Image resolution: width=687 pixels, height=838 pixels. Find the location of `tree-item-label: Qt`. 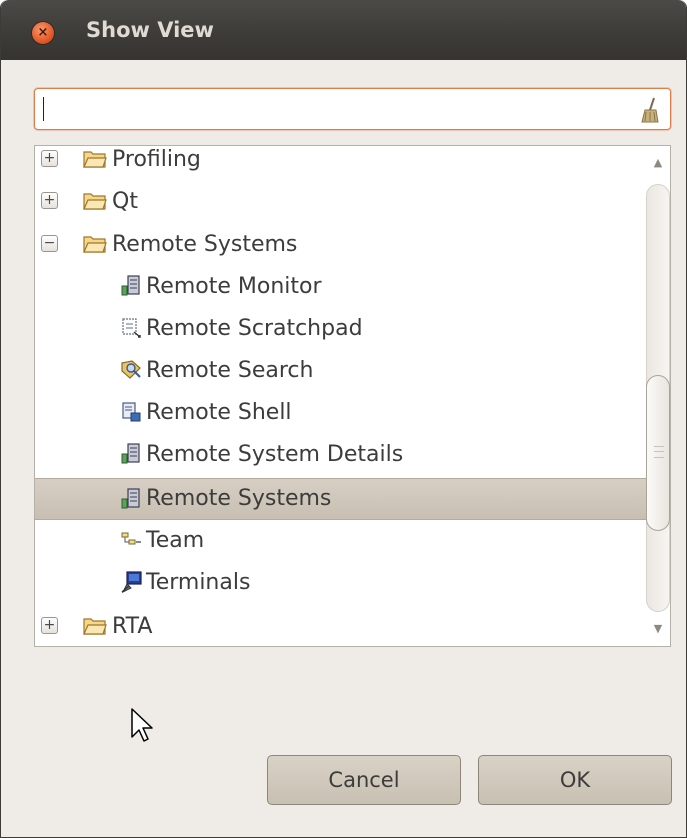

tree-item-label: Qt is located at coordinates (125, 201).